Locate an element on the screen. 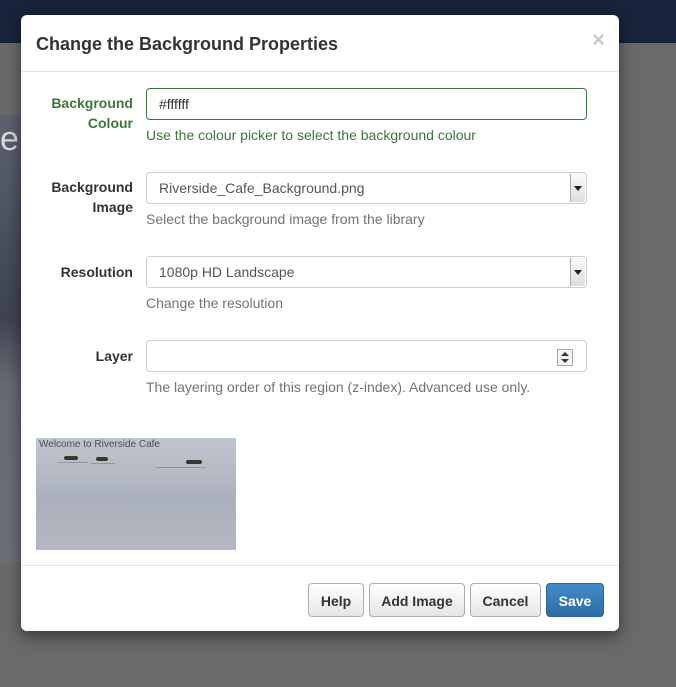 This screenshot has width=676, height=687. save-button: Save is located at coordinates (575, 600).